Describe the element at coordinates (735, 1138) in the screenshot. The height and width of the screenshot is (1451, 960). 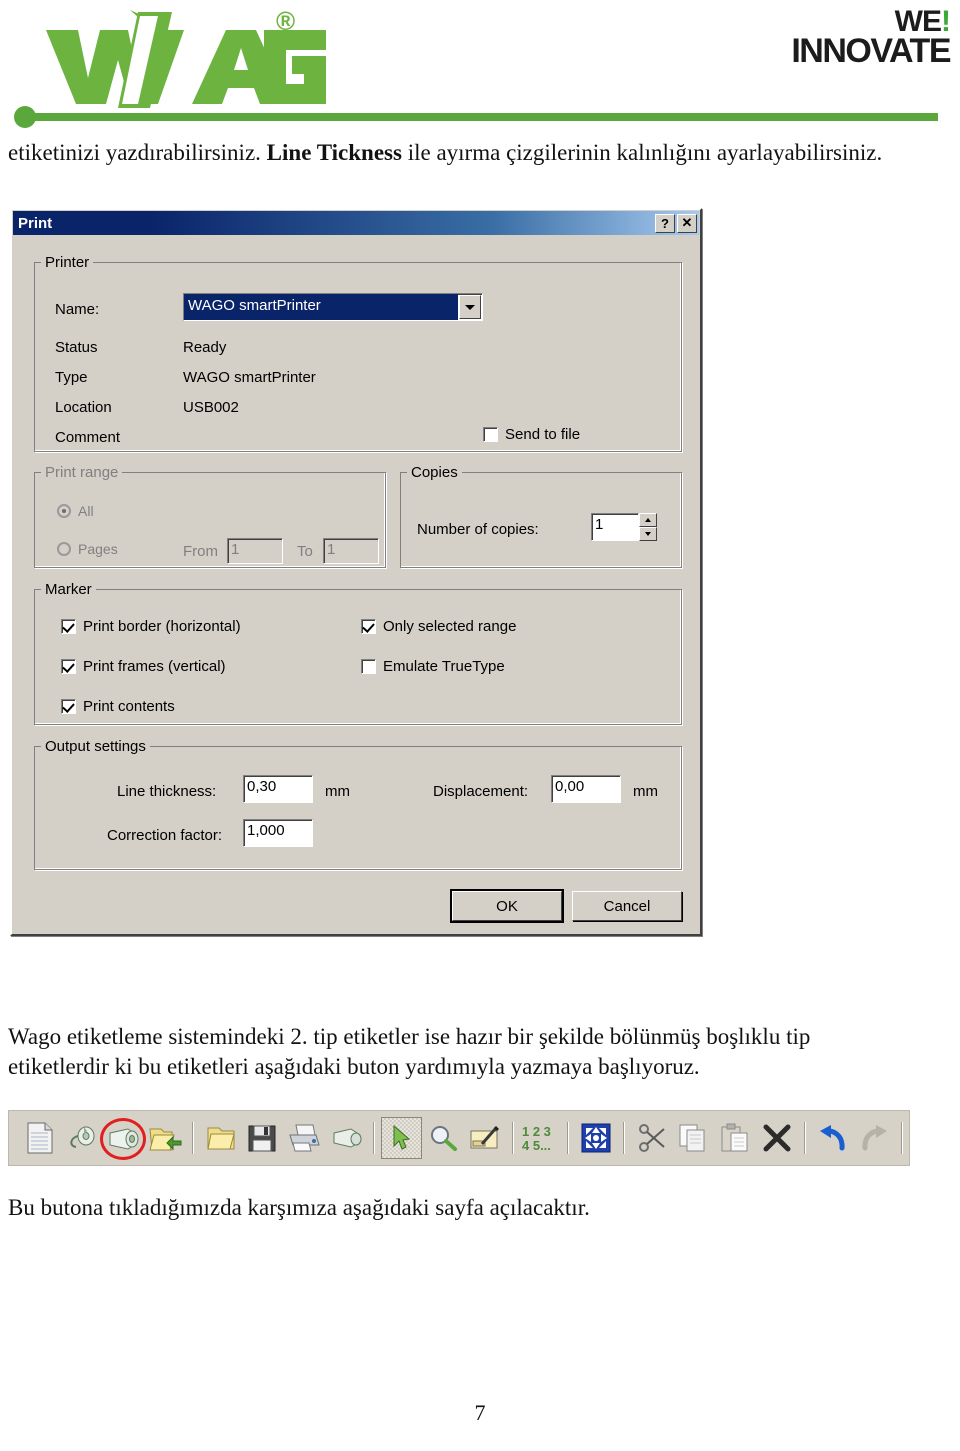
I see `paste-icon` at that location.